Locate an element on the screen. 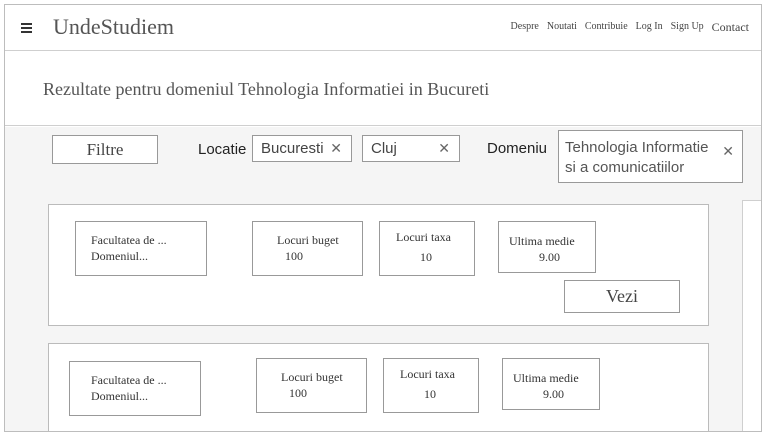  domain-chip-line2: si a comunicatiilor is located at coordinates (625, 167).